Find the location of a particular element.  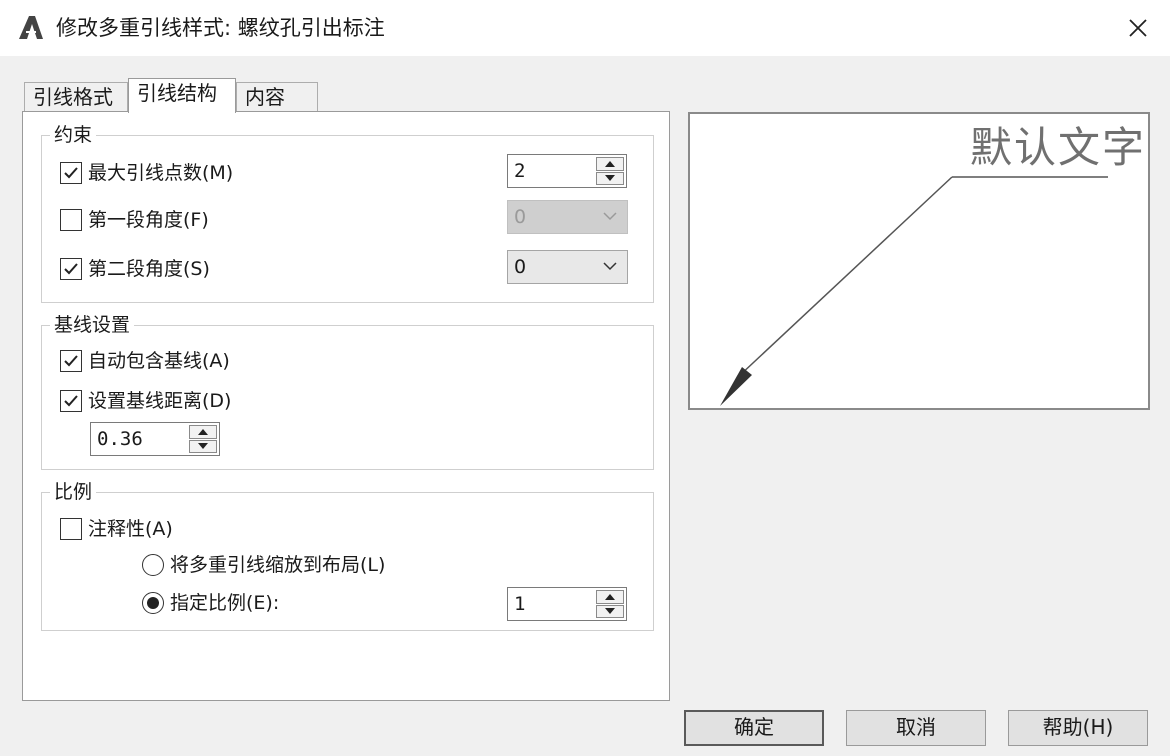

second-angle-row: 第二段角度(S) is located at coordinates (135, 269).